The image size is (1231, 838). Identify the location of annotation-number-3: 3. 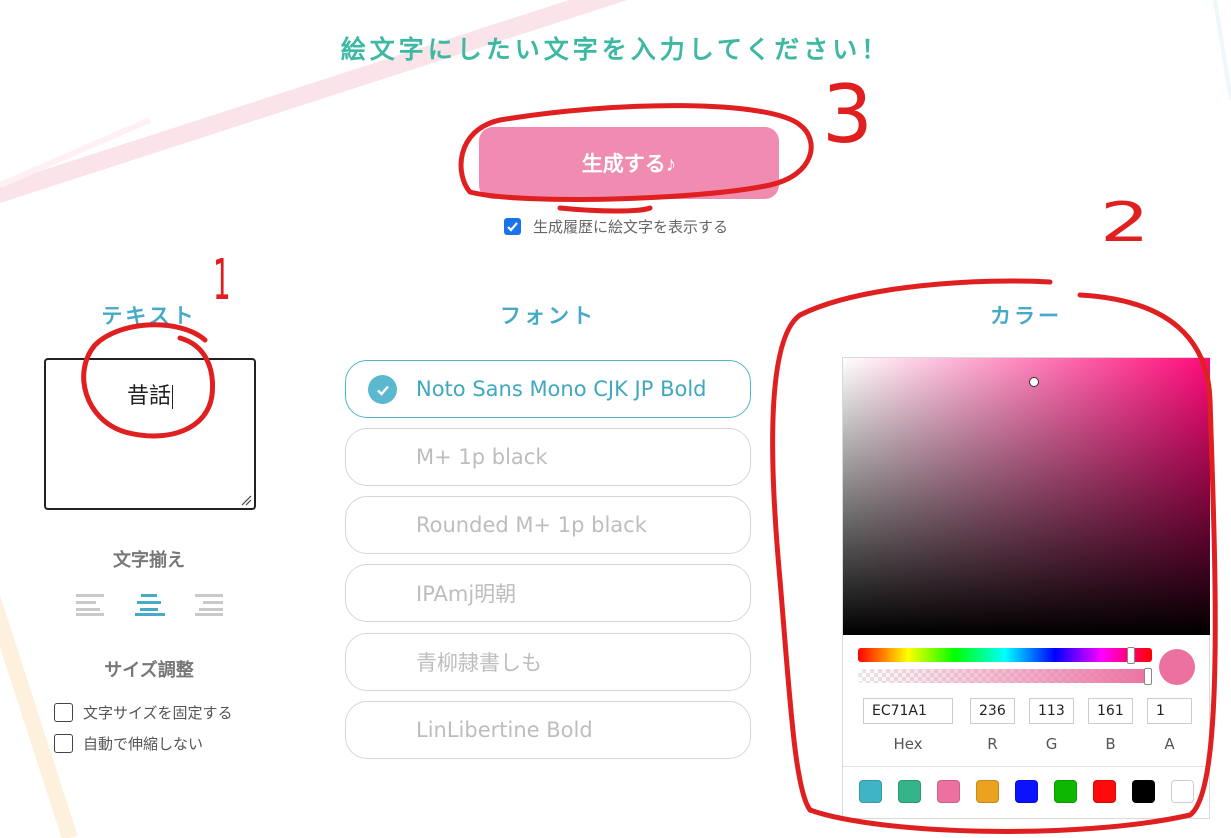
(847, 114).